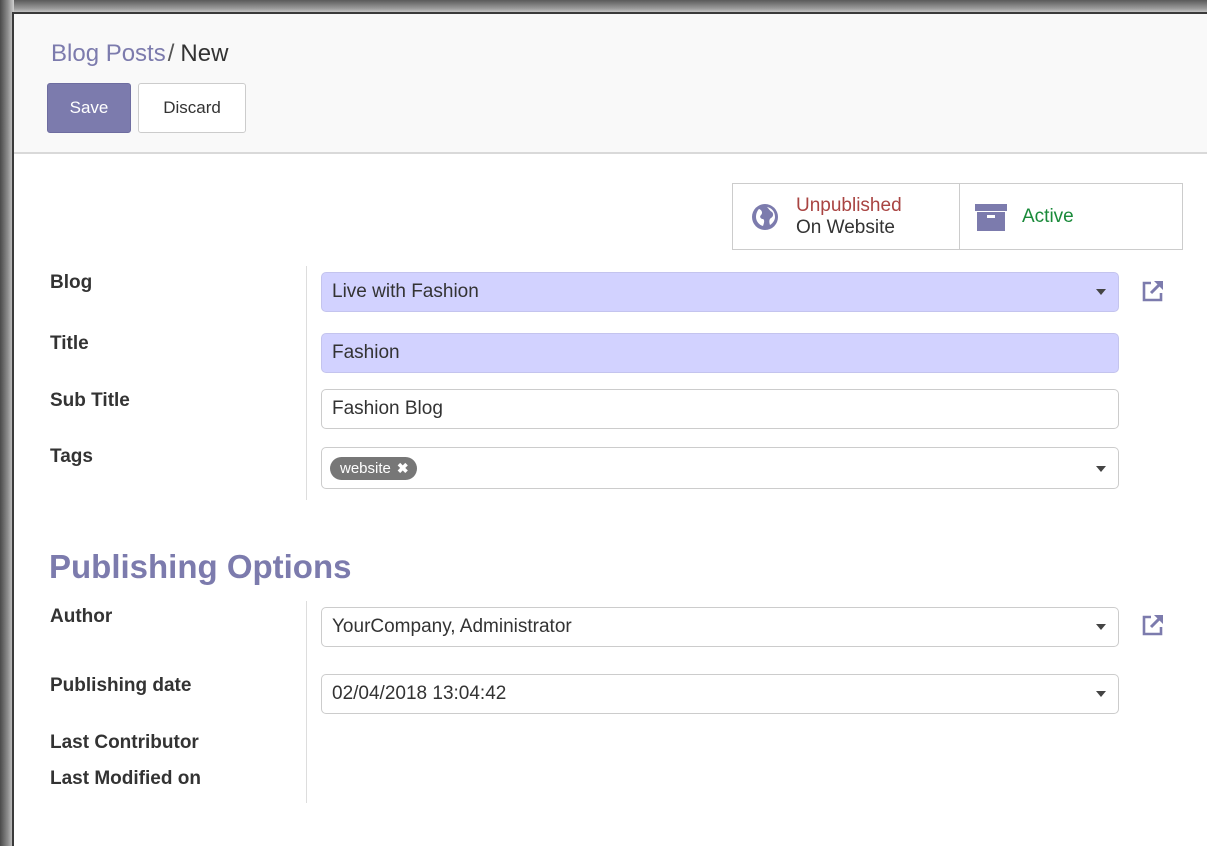 The image size is (1207, 846). Describe the element at coordinates (81, 616) in the screenshot. I see `author-label: Author` at that location.